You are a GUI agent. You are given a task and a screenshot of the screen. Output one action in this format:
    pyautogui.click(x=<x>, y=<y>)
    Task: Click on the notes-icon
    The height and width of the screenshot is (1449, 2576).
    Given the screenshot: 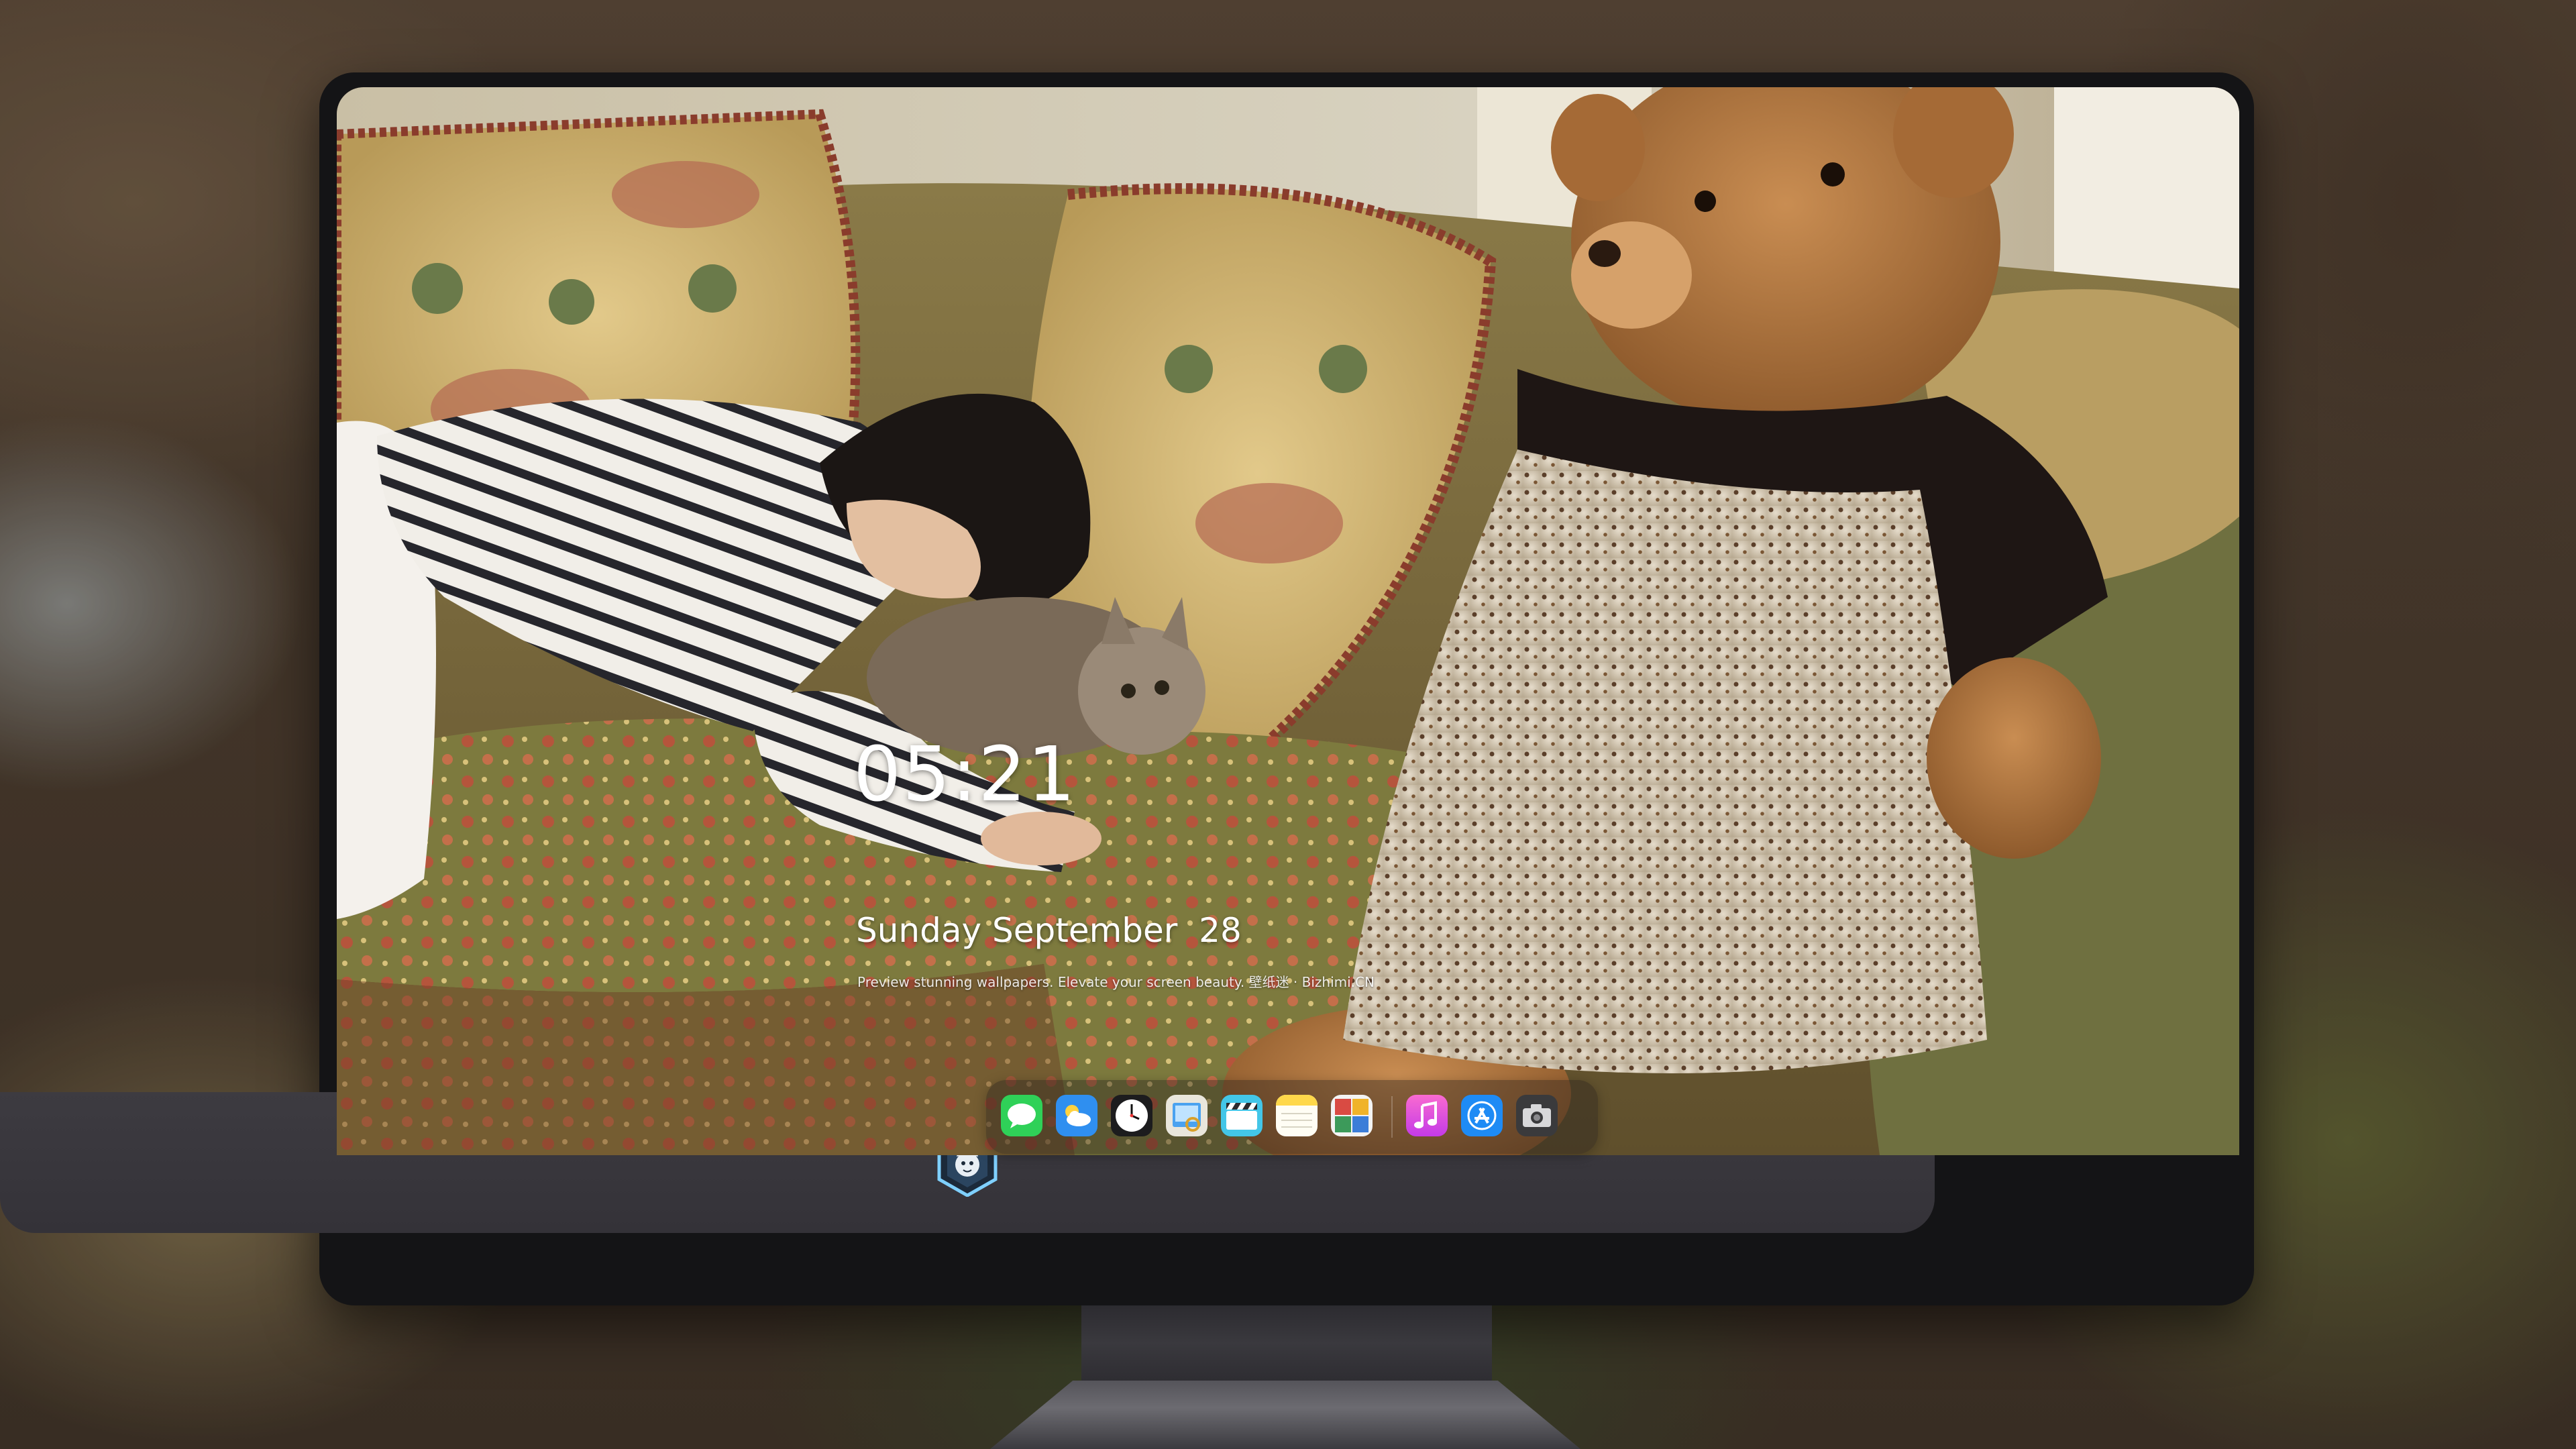 What is the action you would take?
    pyautogui.click(x=1297, y=1115)
    